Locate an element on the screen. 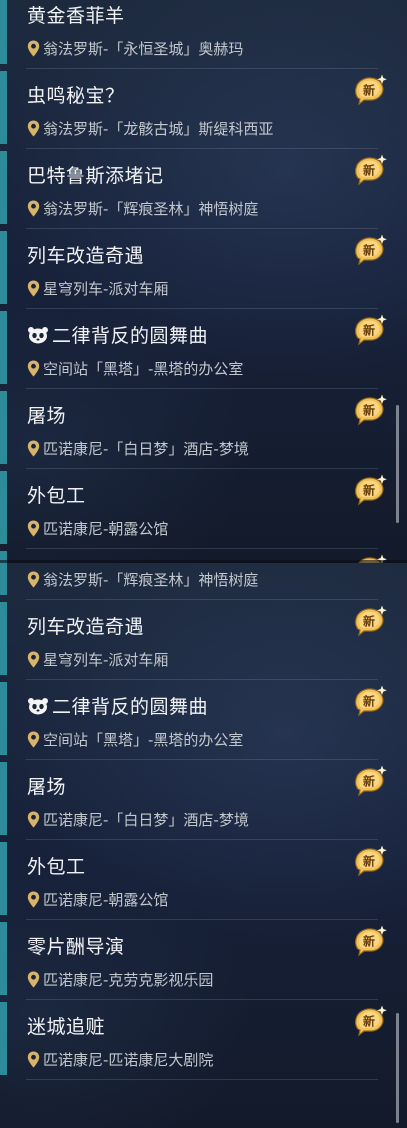 This screenshot has width=407, height=1128. quest-title-text: 巴特鲁斯添堵记 is located at coordinates (95, 176).